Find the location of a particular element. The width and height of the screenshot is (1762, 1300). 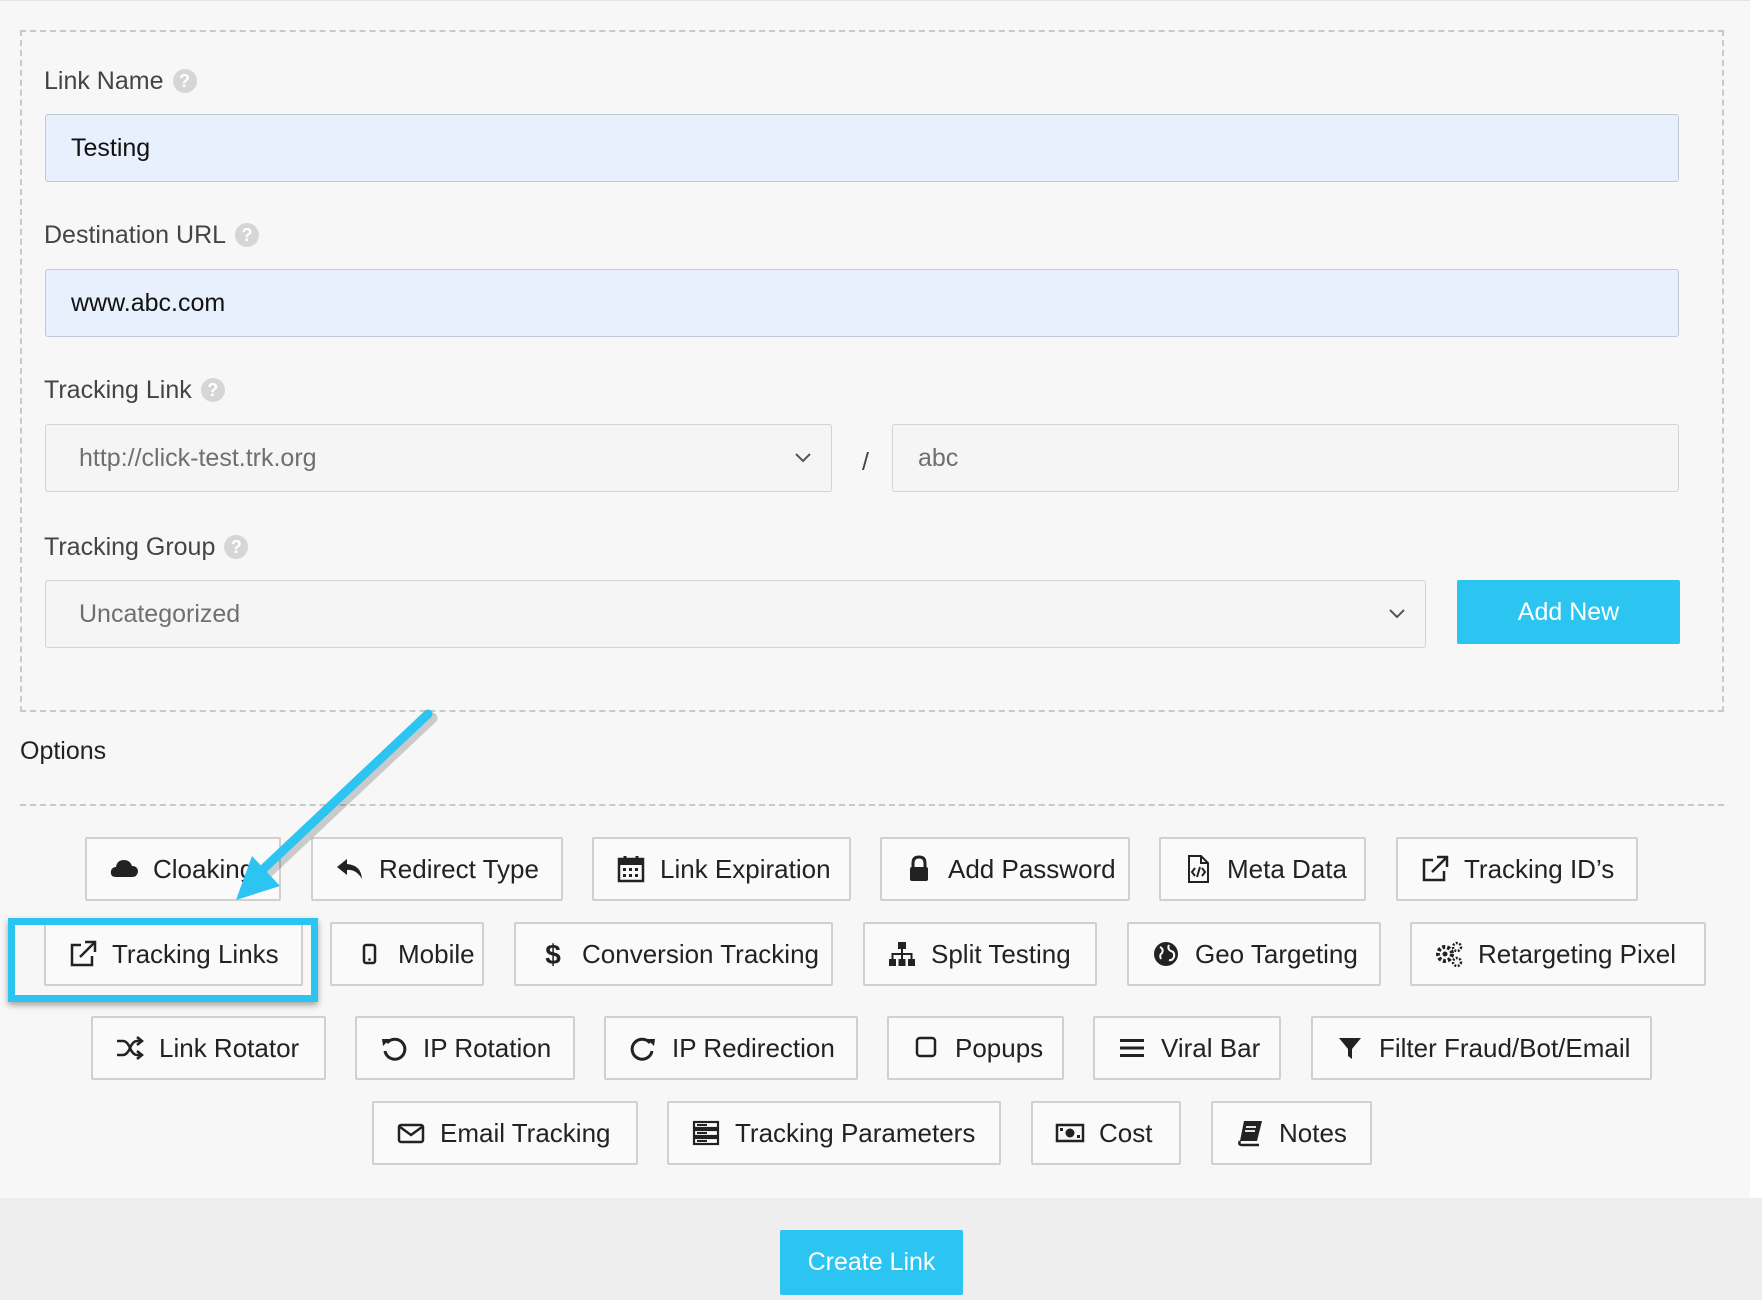

option-cost-button: Cost is located at coordinates (1106, 1133).